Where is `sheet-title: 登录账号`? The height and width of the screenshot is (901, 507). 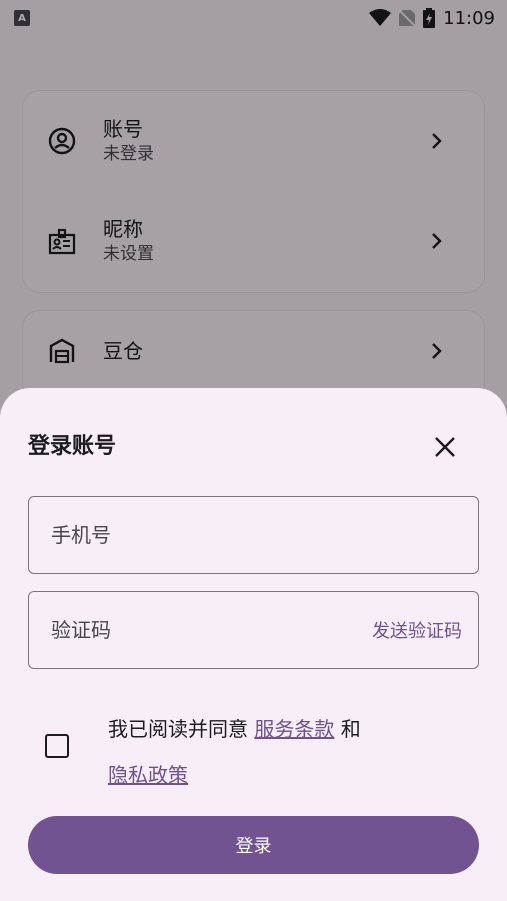
sheet-title: 登录账号 is located at coordinates (72, 446).